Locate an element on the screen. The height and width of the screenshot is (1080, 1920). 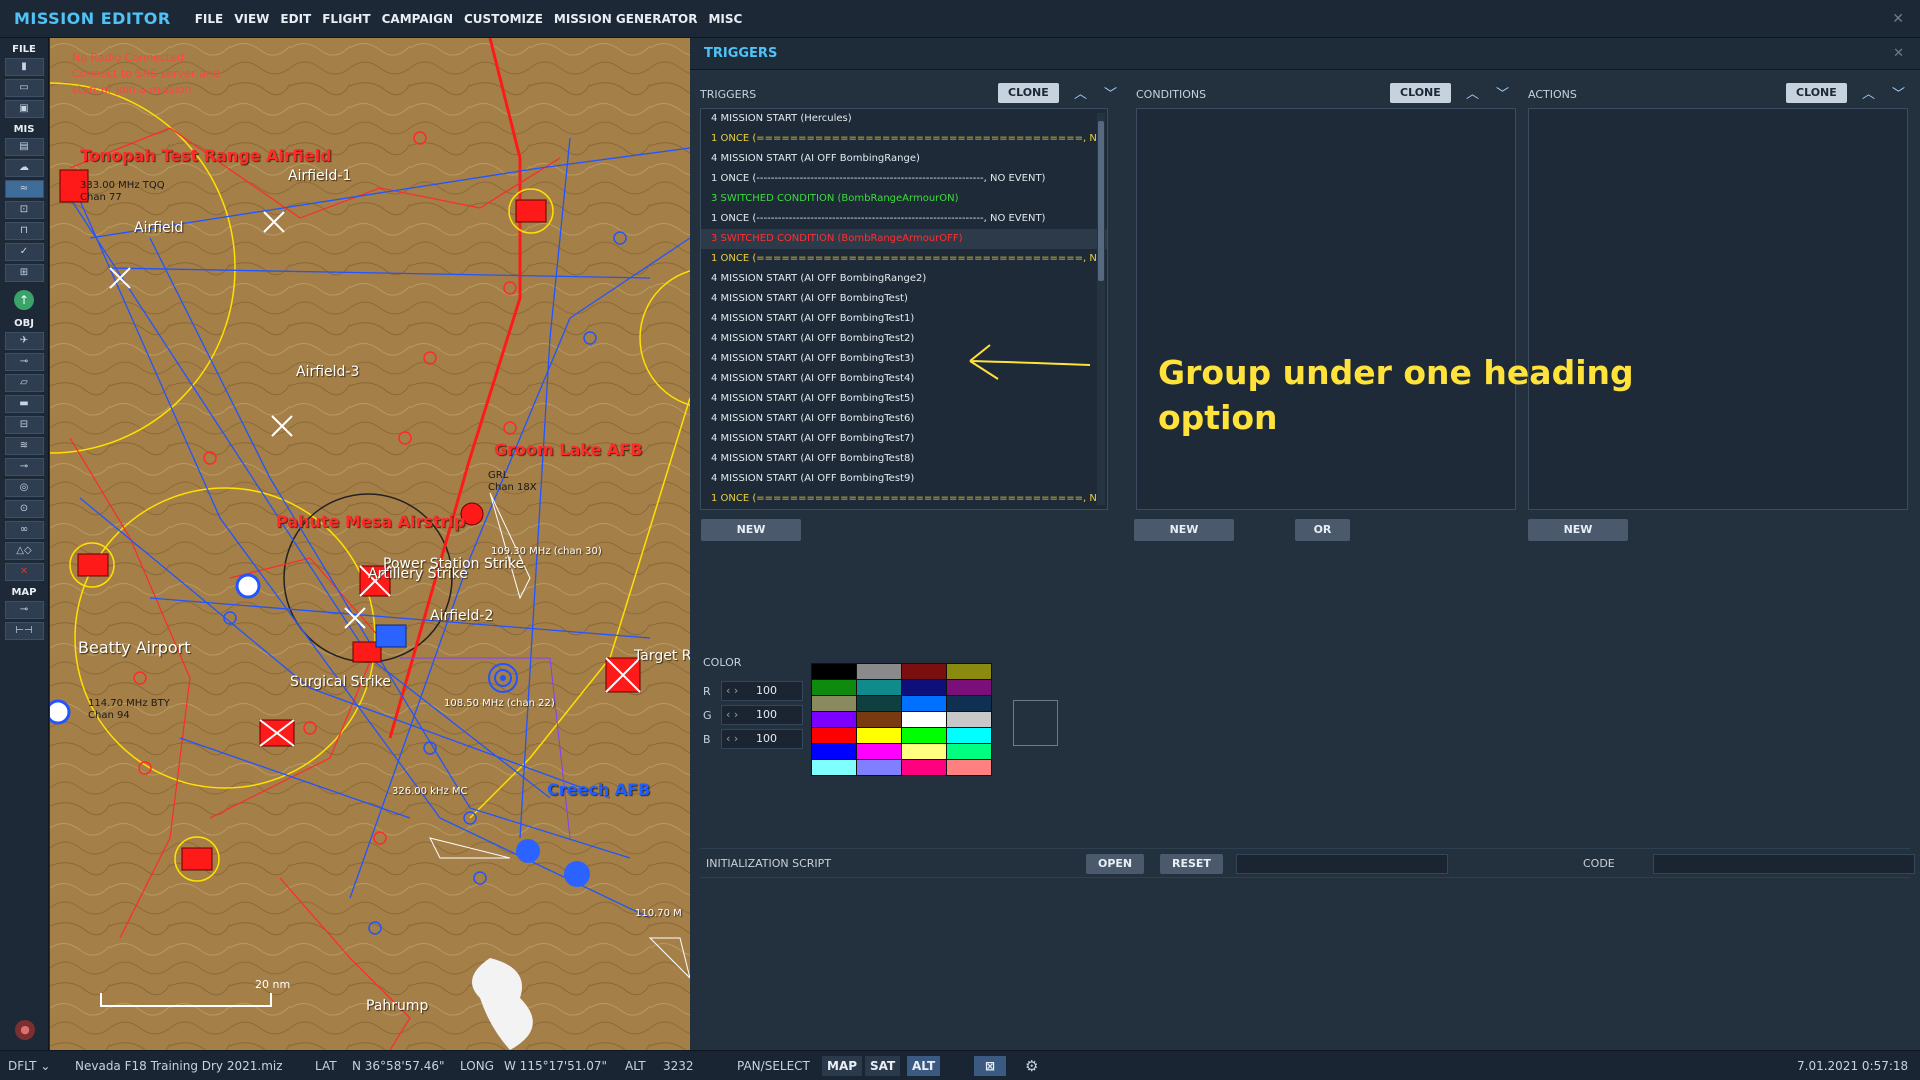
profile-dropdown: DFLT ⌄ is located at coordinates (29, 1066).